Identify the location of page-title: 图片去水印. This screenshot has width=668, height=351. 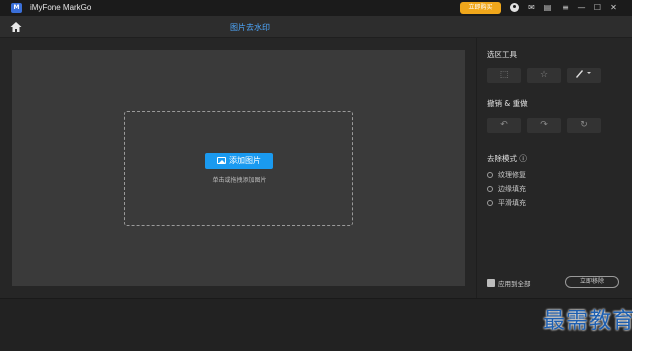
(250, 27).